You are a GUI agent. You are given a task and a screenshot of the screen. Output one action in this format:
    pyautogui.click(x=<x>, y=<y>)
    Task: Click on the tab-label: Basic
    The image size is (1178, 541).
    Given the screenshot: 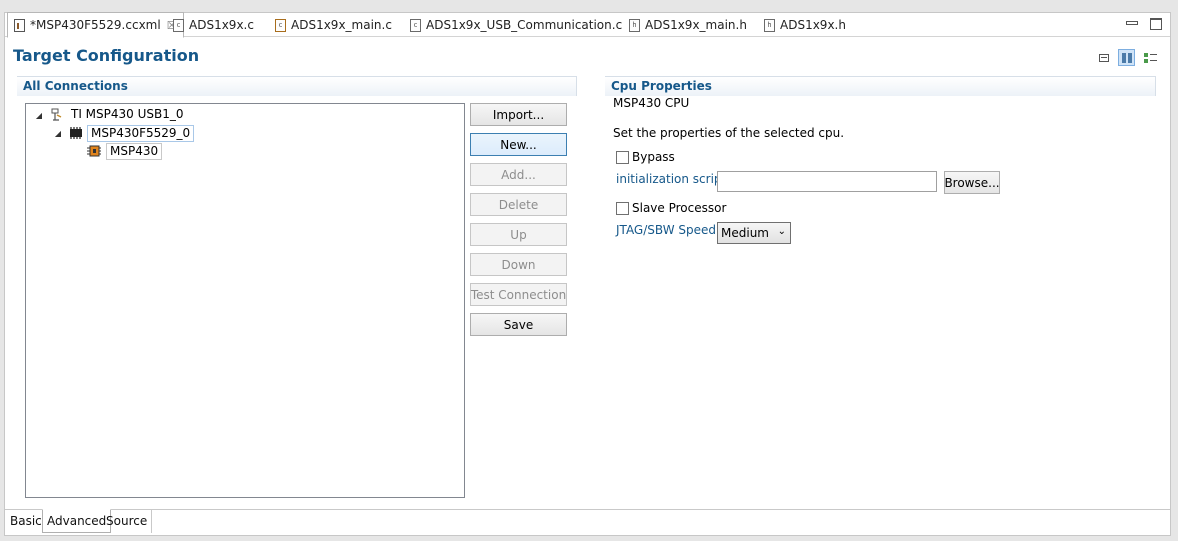 What is the action you would take?
    pyautogui.click(x=26, y=521)
    